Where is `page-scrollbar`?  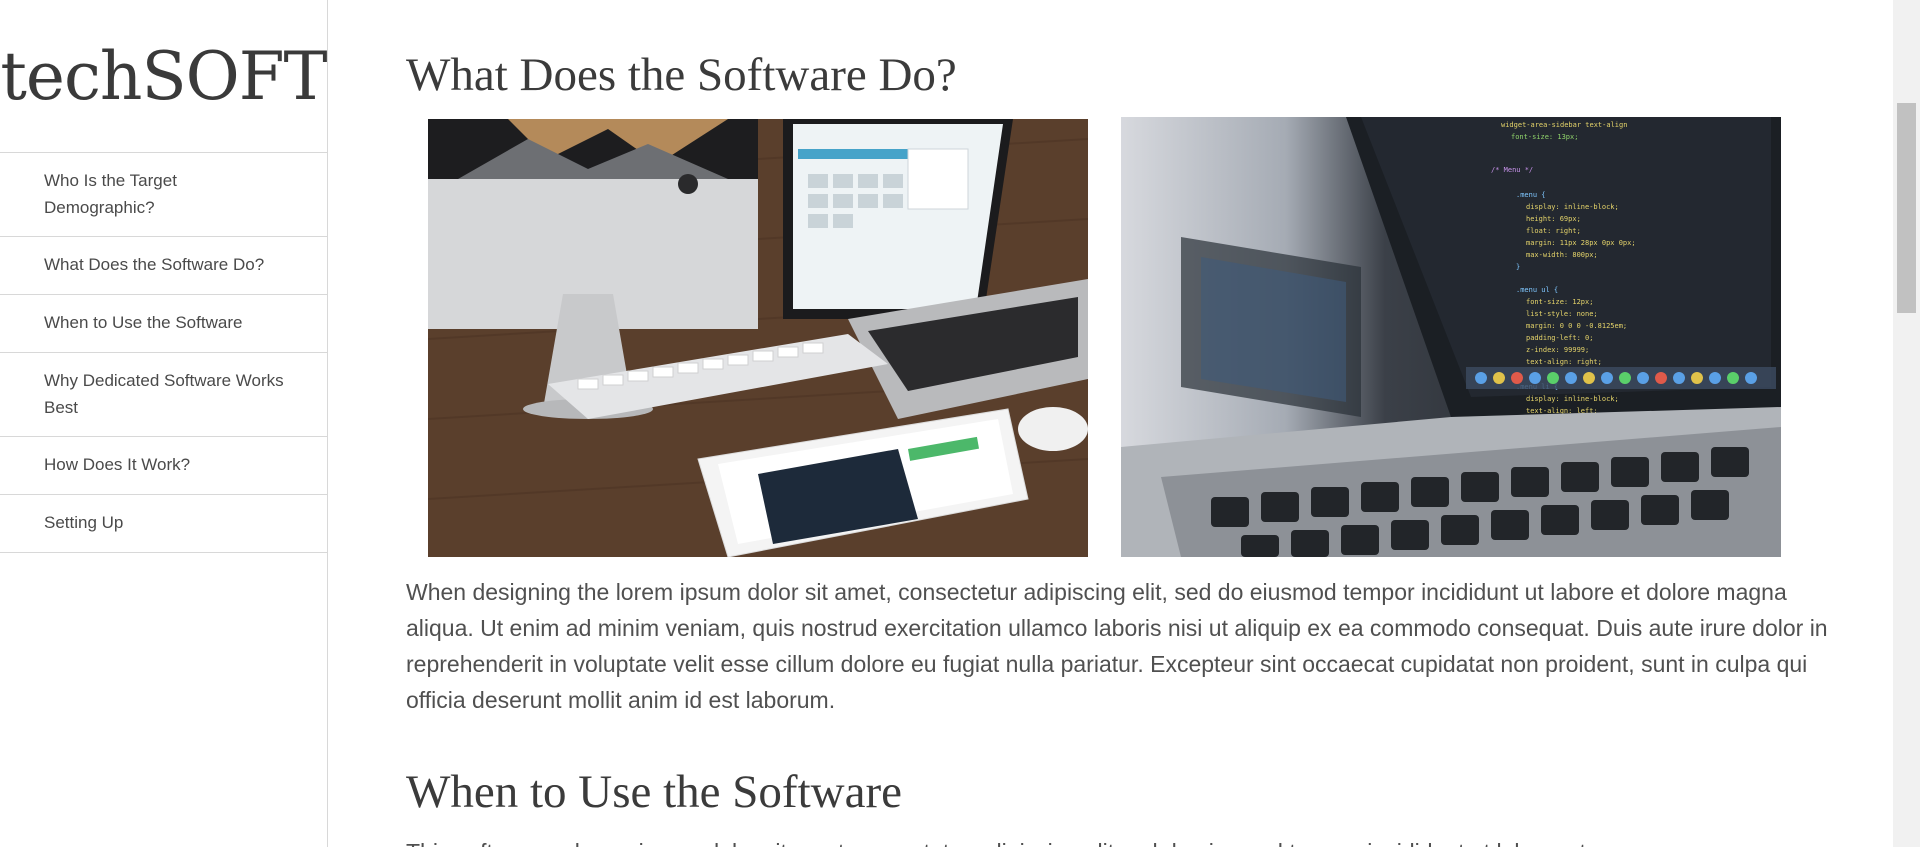
page-scrollbar is located at coordinates (1906, 423).